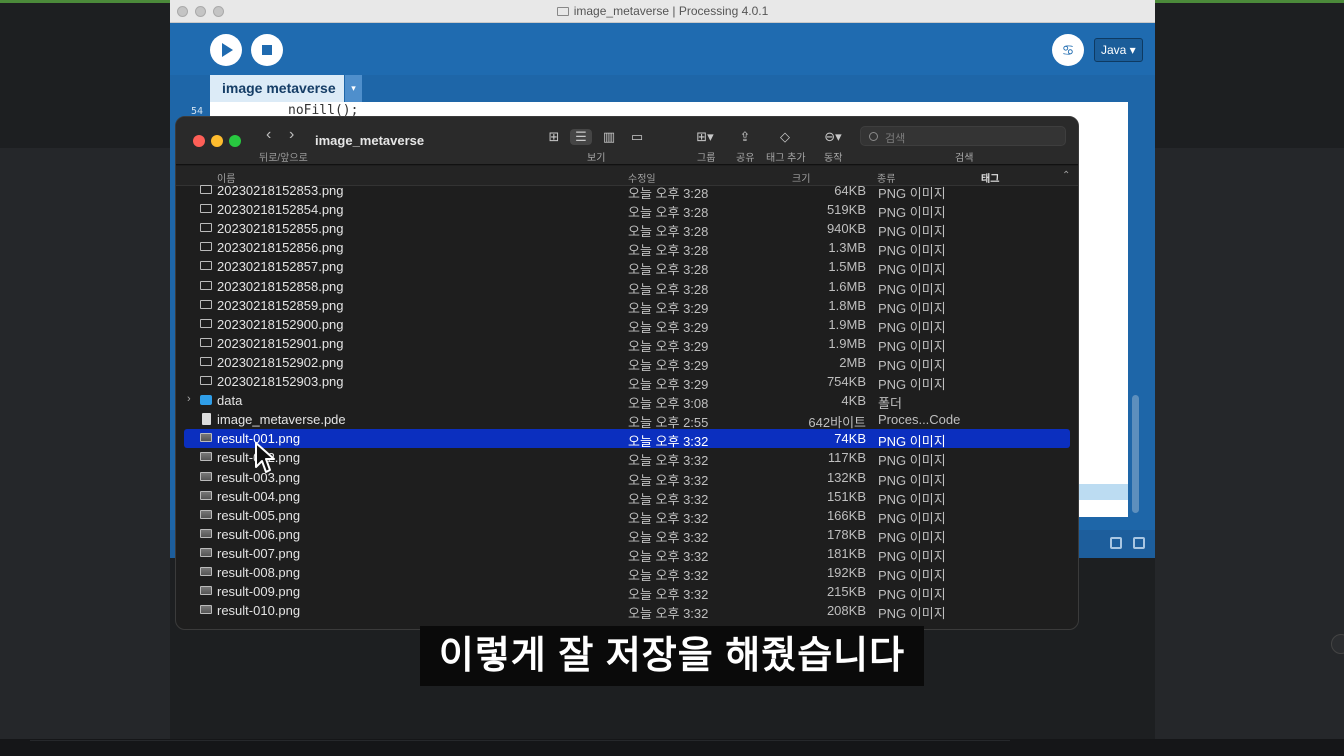 The width and height of the screenshot is (1344, 756). I want to click on errors-toggle-icon, so click(1139, 543).